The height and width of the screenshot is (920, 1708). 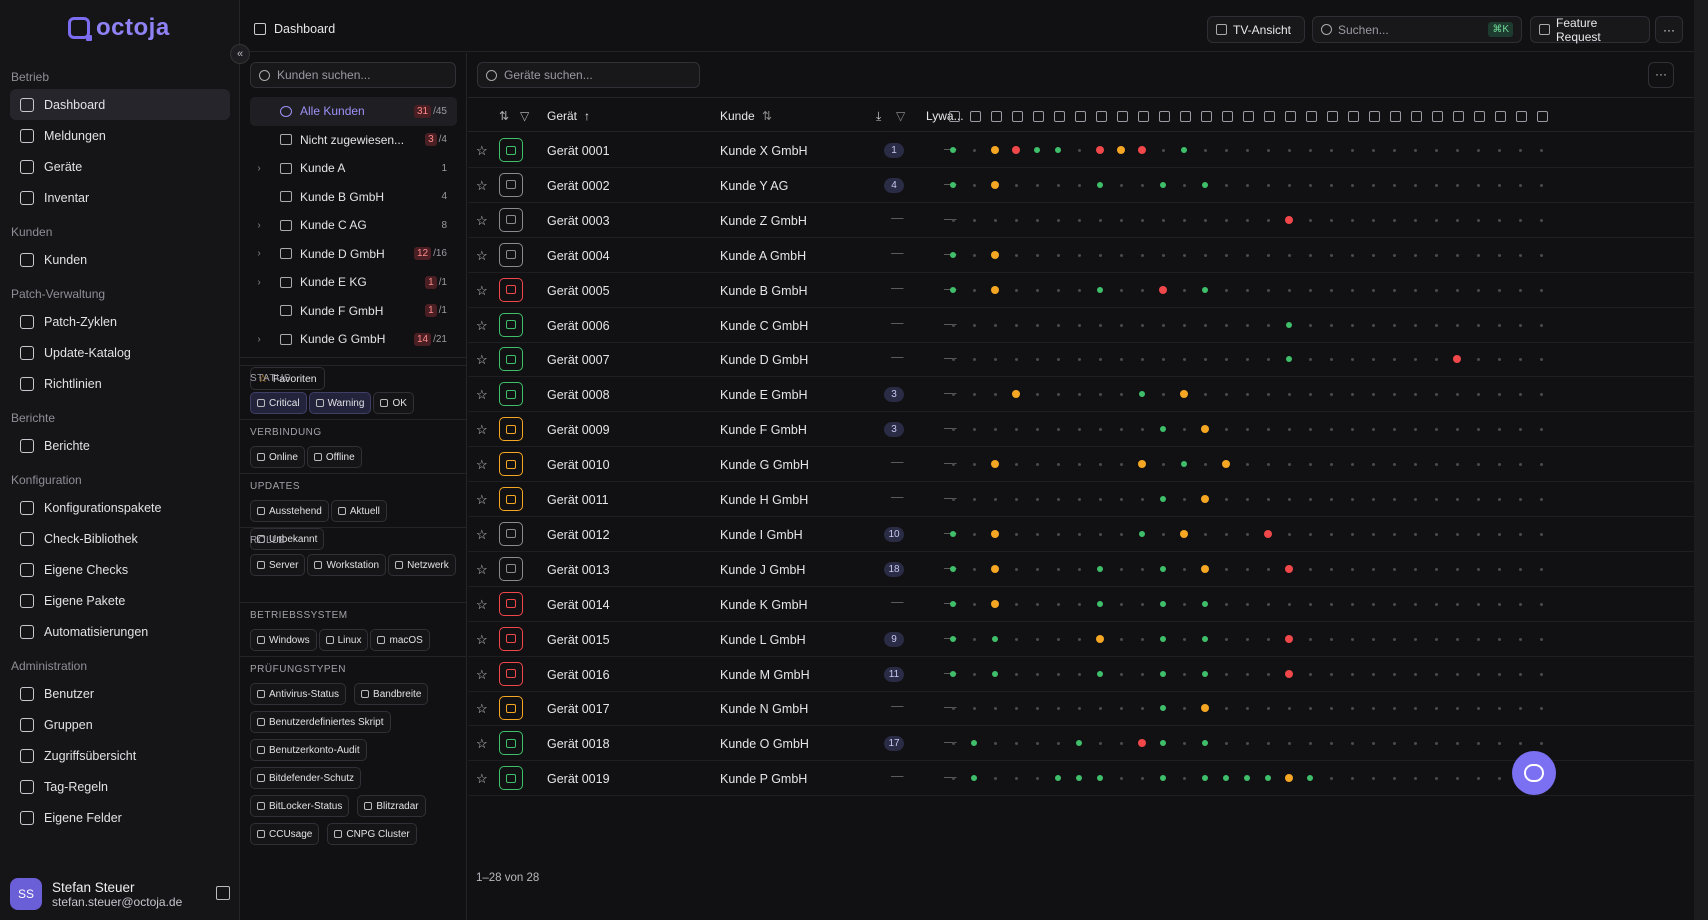 What do you see at coordinates (120, 569) in the screenshot?
I see `sidebar-item-eigene-checks: Eigene Checks` at bounding box center [120, 569].